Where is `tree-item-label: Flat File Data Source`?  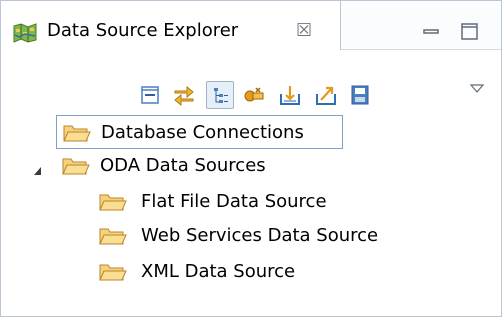 tree-item-label: Flat File Data Source is located at coordinates (234, 201).